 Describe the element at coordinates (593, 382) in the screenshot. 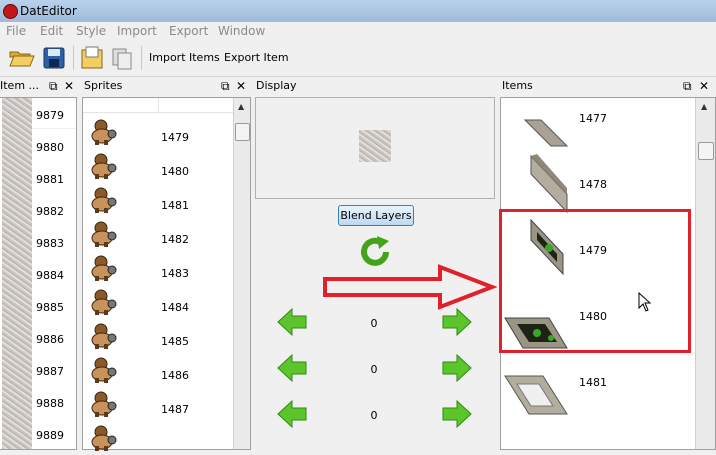

I see `item-id: 1481` at that location.